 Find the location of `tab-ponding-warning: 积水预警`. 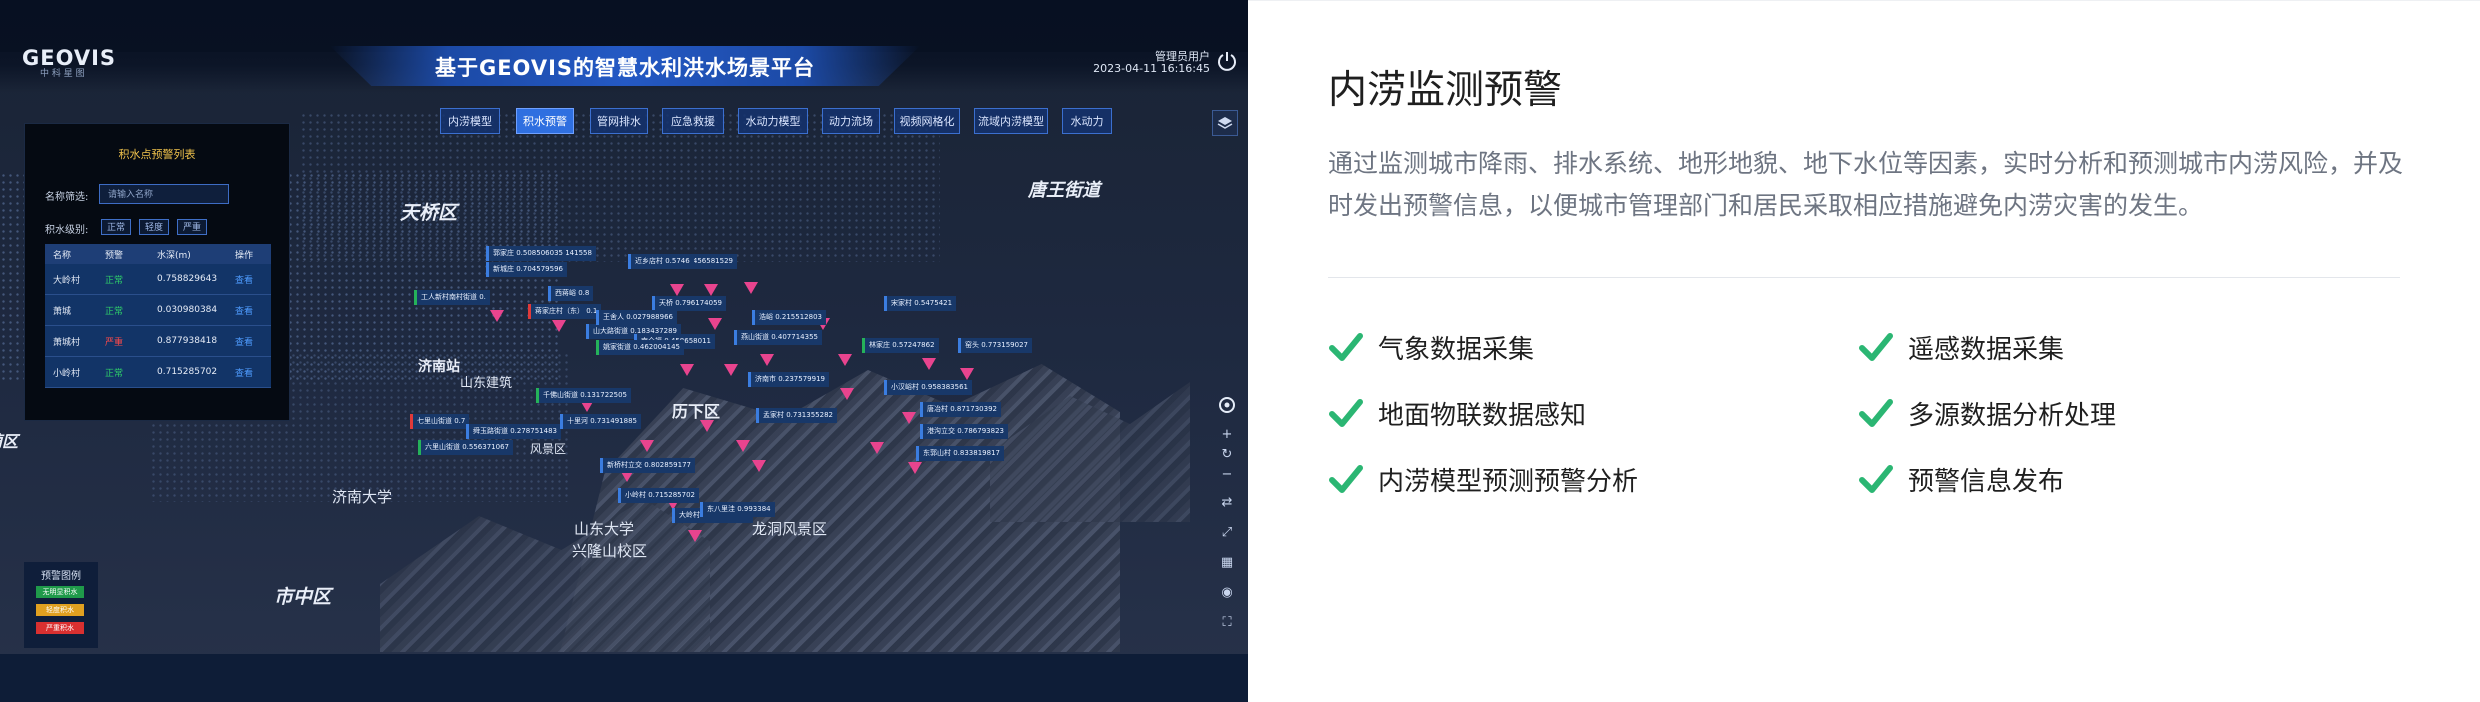

tab-ponding-warning: 积水预警 is located at coordinates (545, 121).